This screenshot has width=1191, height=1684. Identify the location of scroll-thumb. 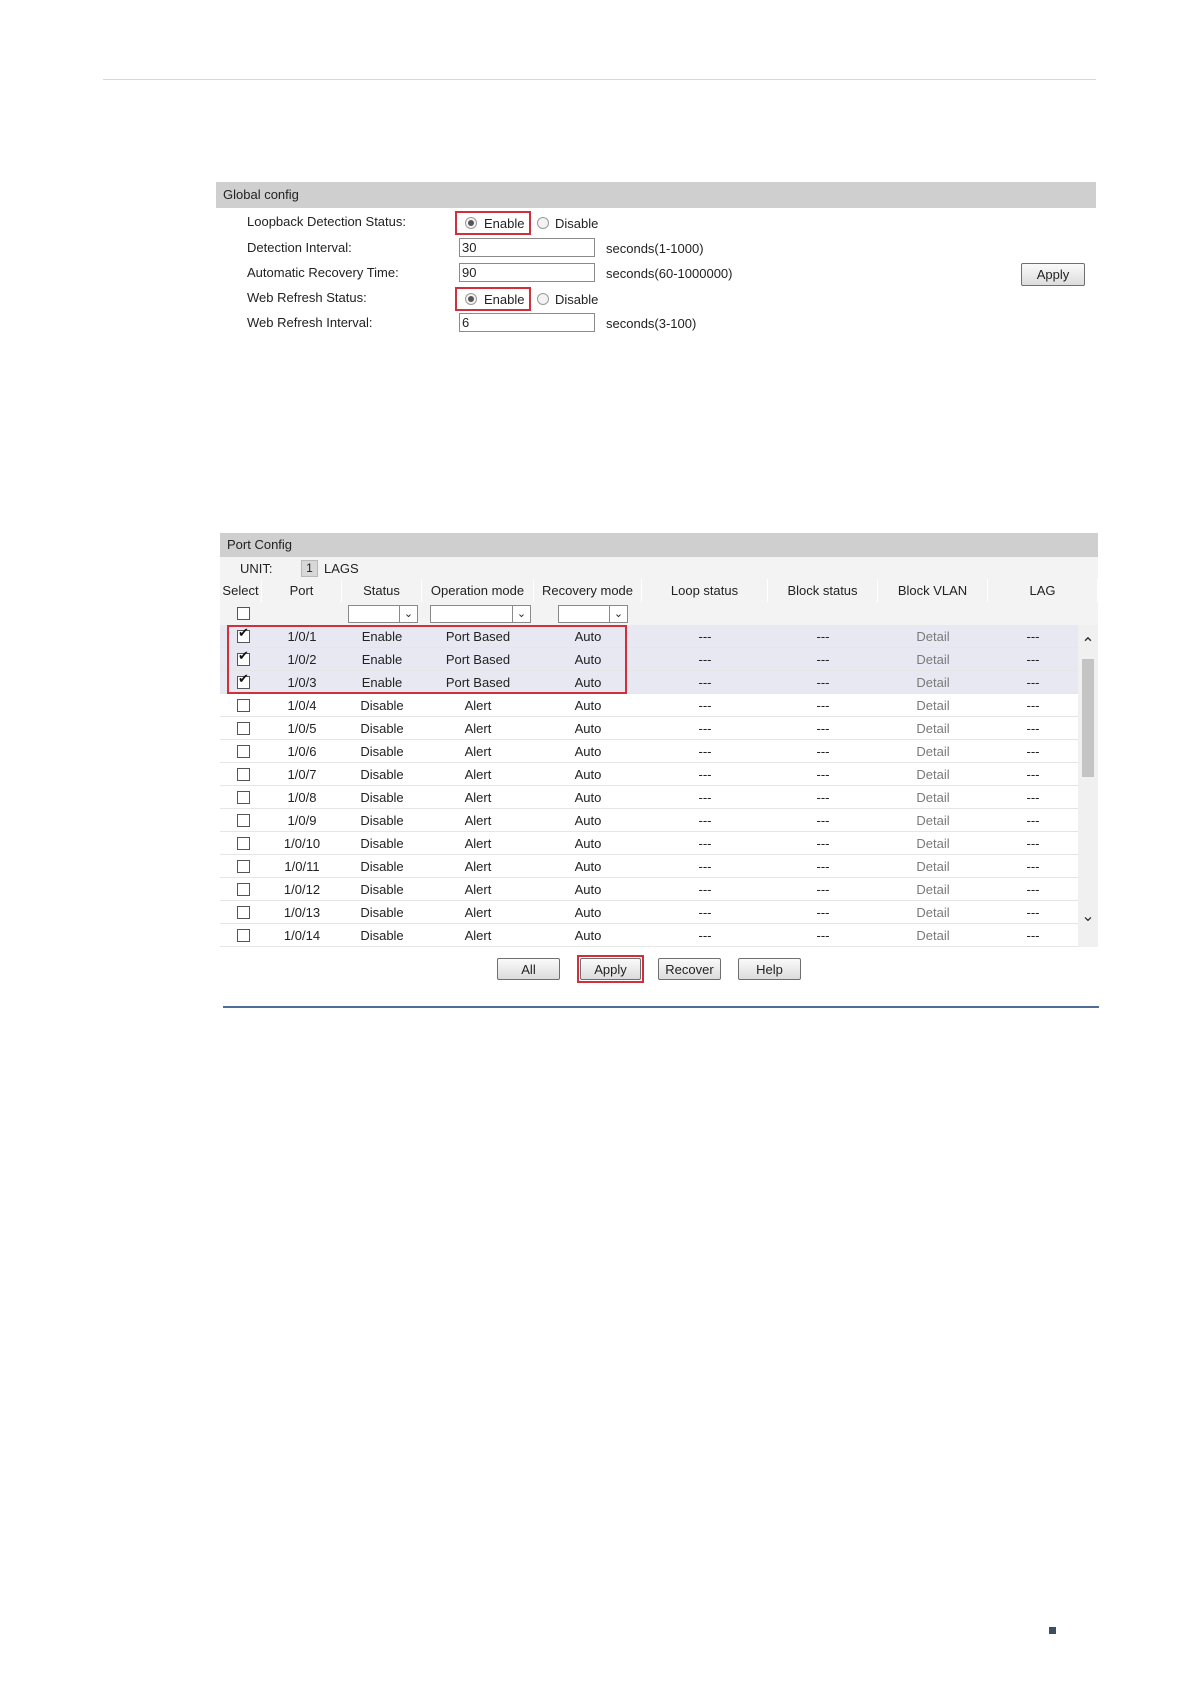
(1088, 718).